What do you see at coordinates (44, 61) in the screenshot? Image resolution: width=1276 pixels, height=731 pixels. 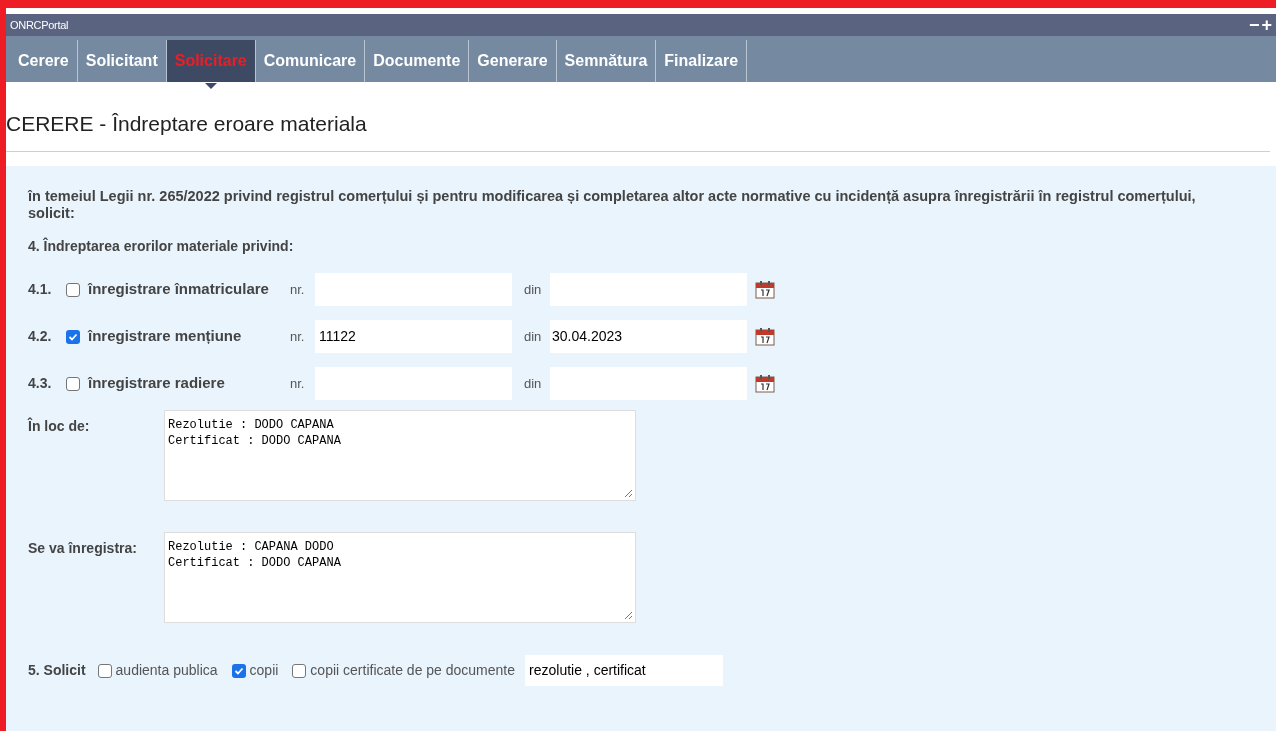 I see `tab: Cerere` at bounding box center [44, 61].